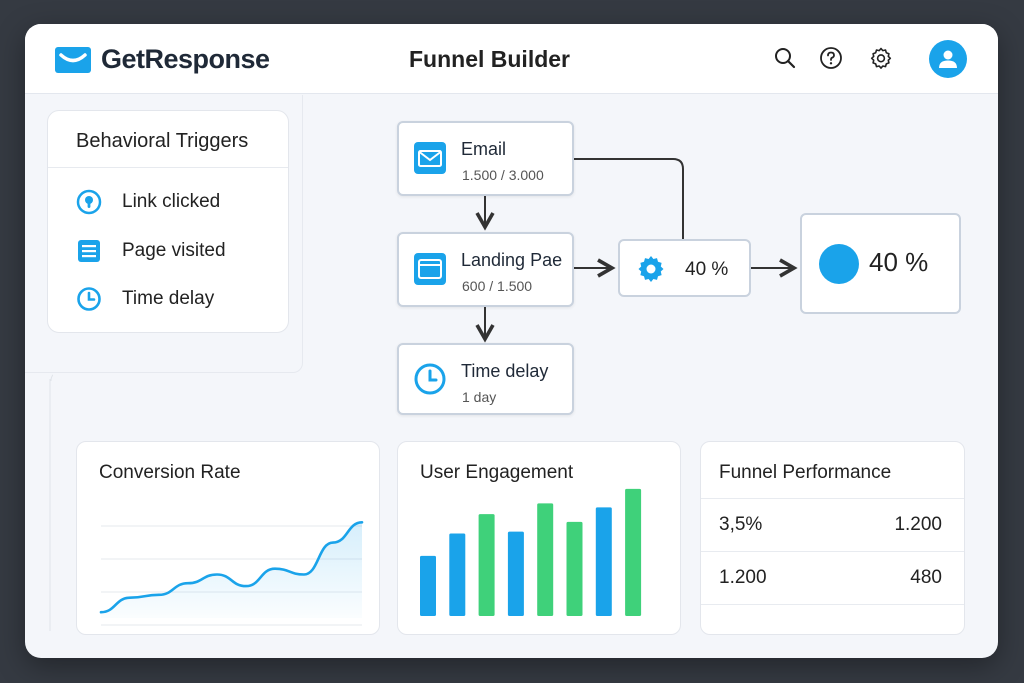 The width and height of the screenshot is (1024, 683). What do you see at coordinates (684, 268) in the screenshot?
I see `flow-node-condition: 40 %` at bounding box center [684, 268].